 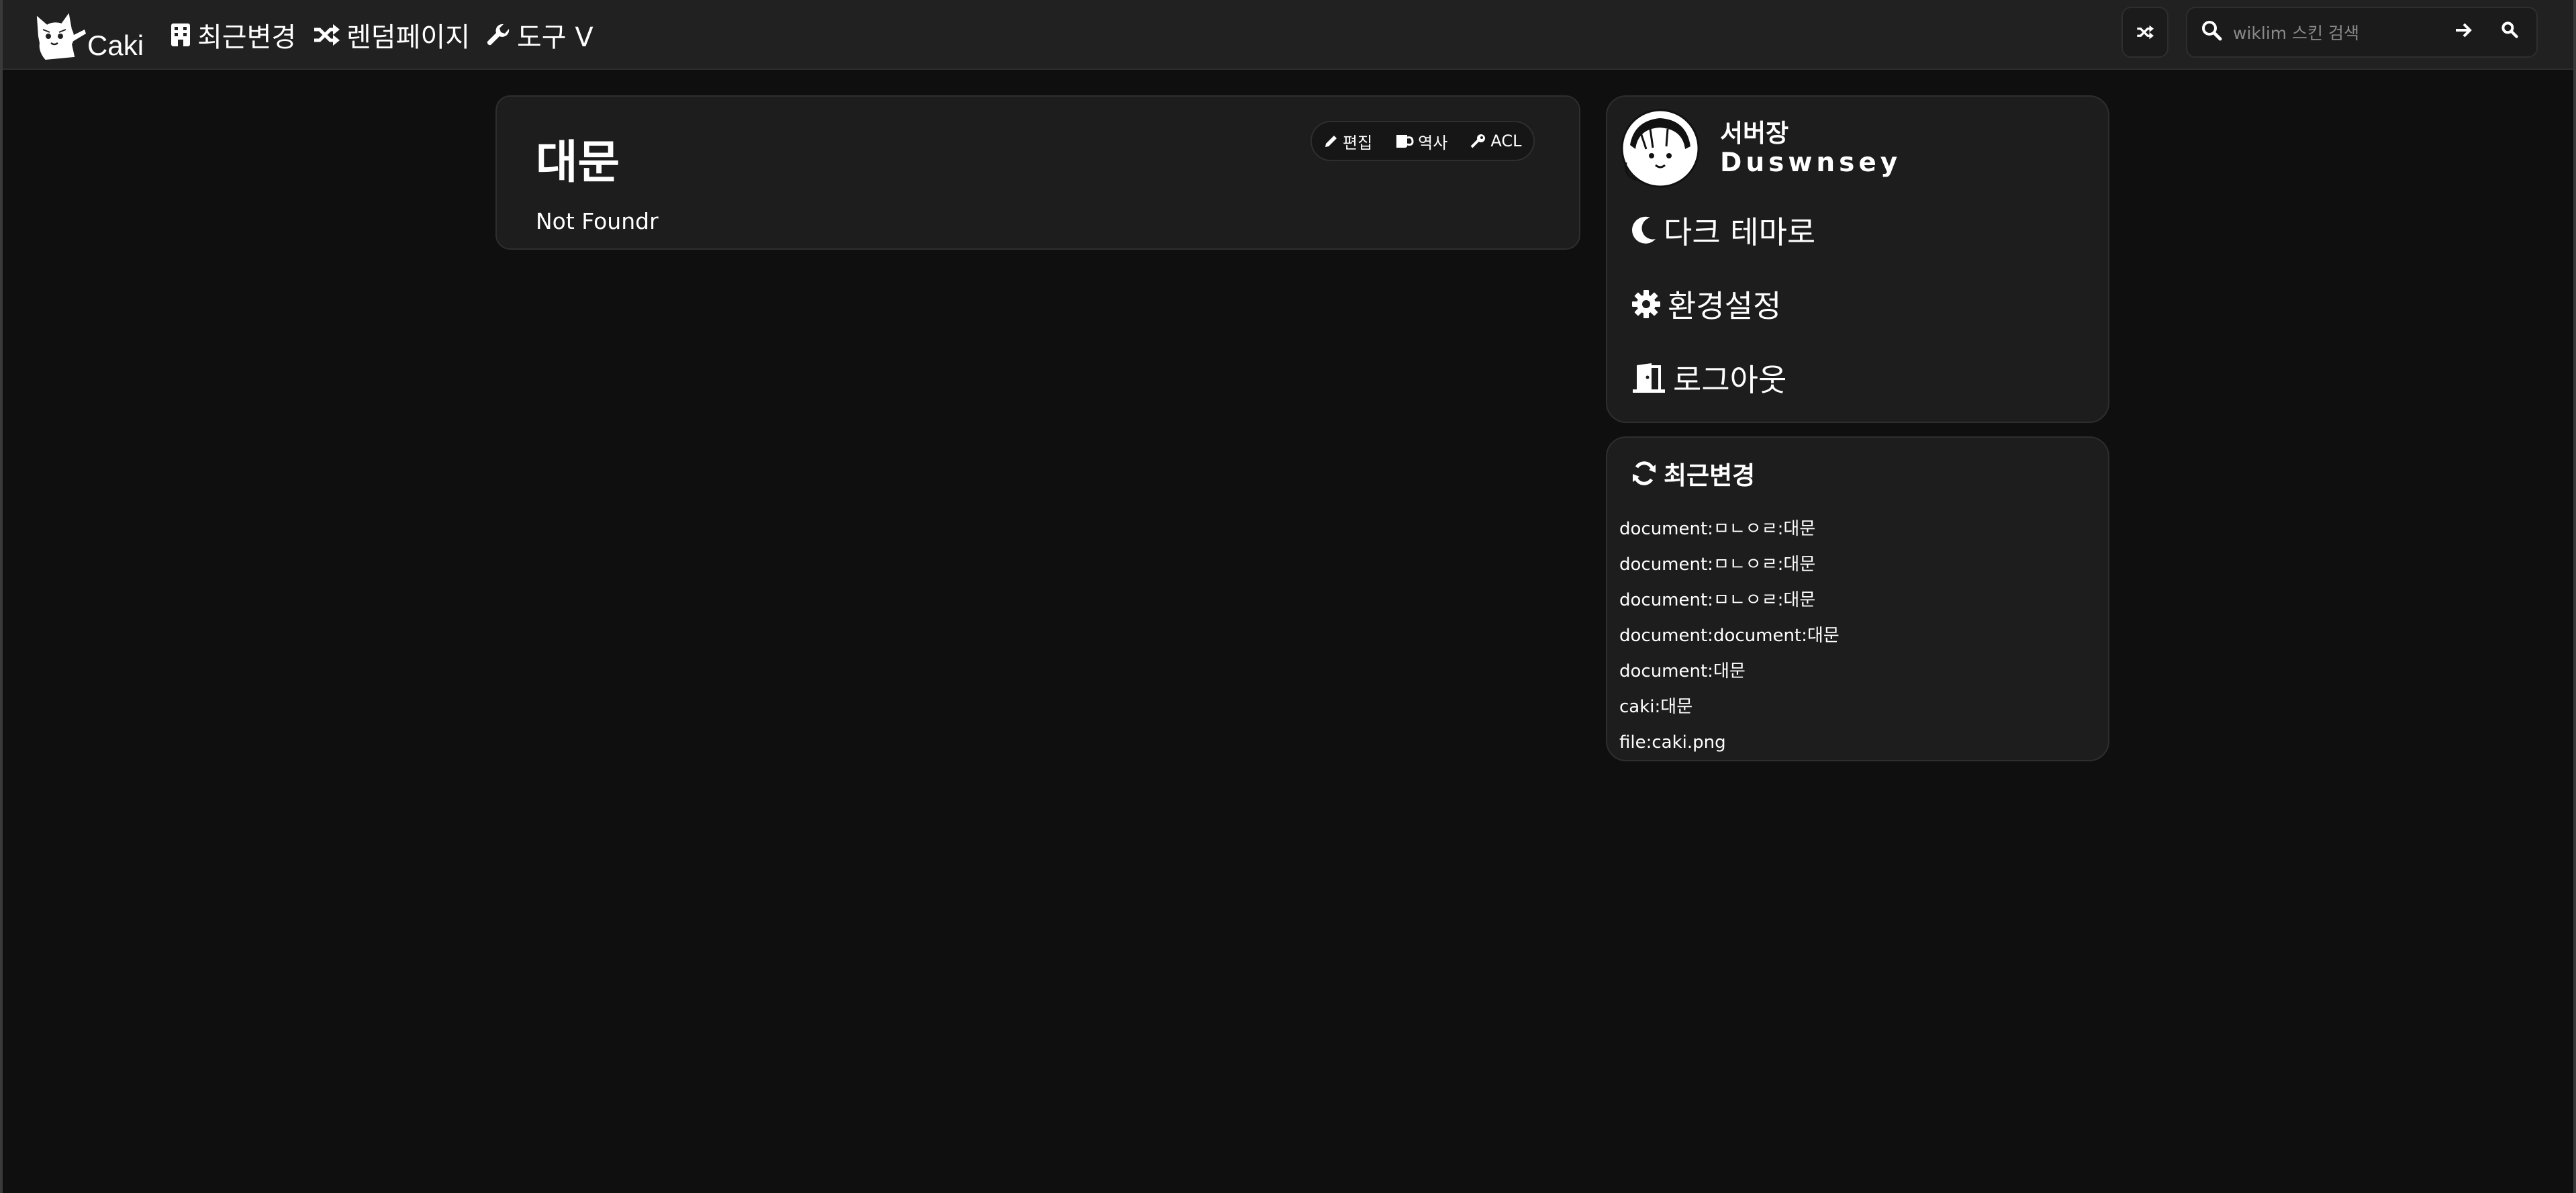 I want to click on user-name: Duswnsey, so click(x=1810, y=163).